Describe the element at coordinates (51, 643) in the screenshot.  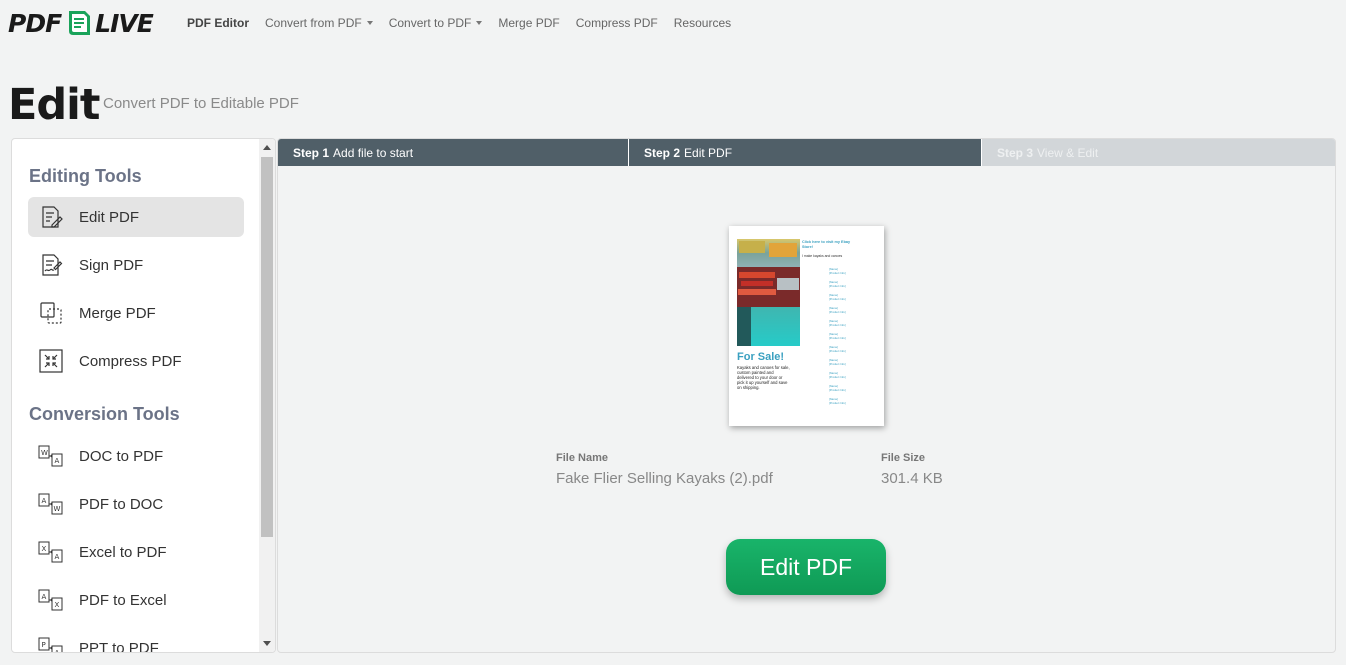
I see `ppt-to-pdf-icon: PA` at that location.